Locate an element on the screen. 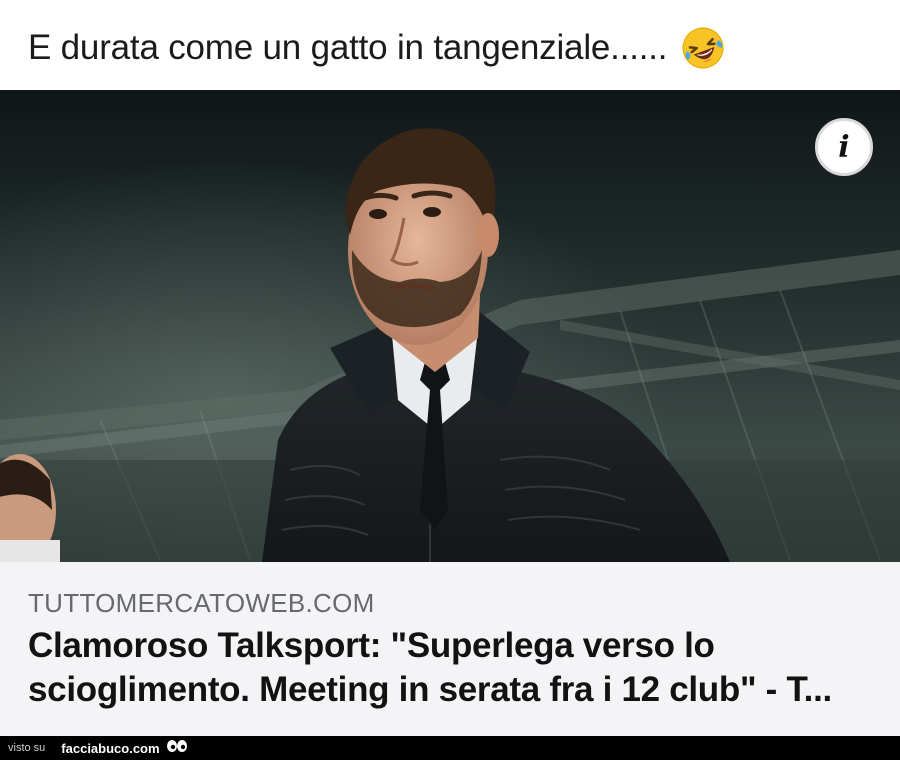 Image resolution: width=900 pixels, height=760 pixels. eyes-logo-icon is located at coordinates (177, 748).